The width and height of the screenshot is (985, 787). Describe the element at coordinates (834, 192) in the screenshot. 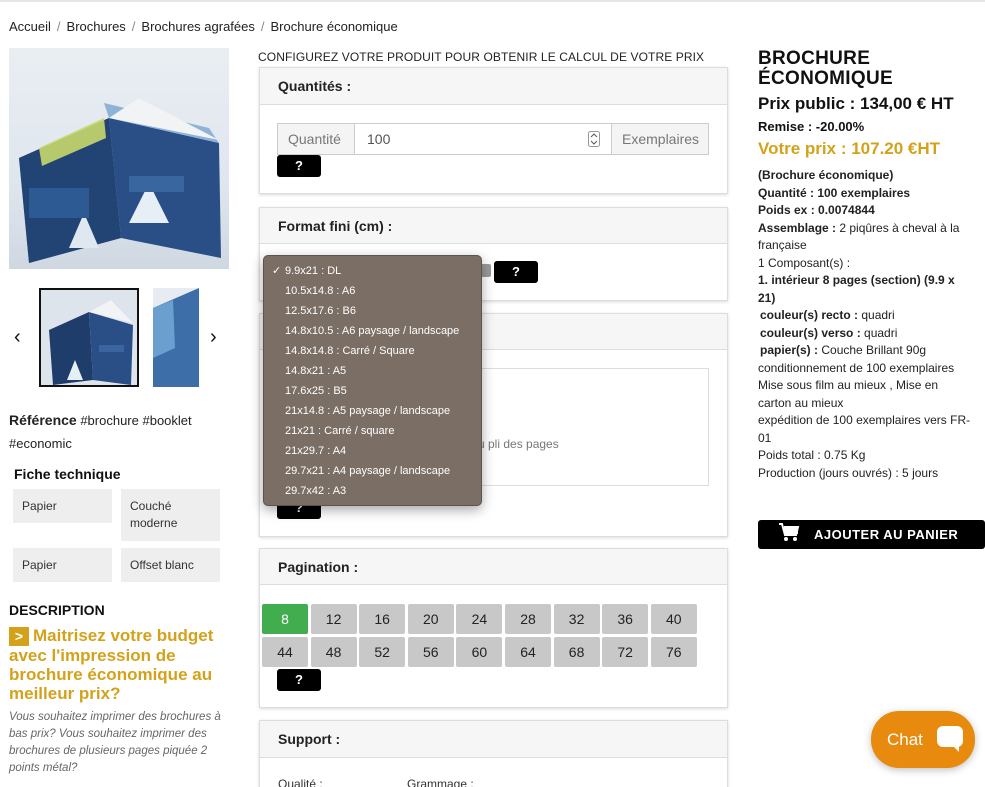

I see `summary-quantite: Quantité : 100 exemplaires` at that location.